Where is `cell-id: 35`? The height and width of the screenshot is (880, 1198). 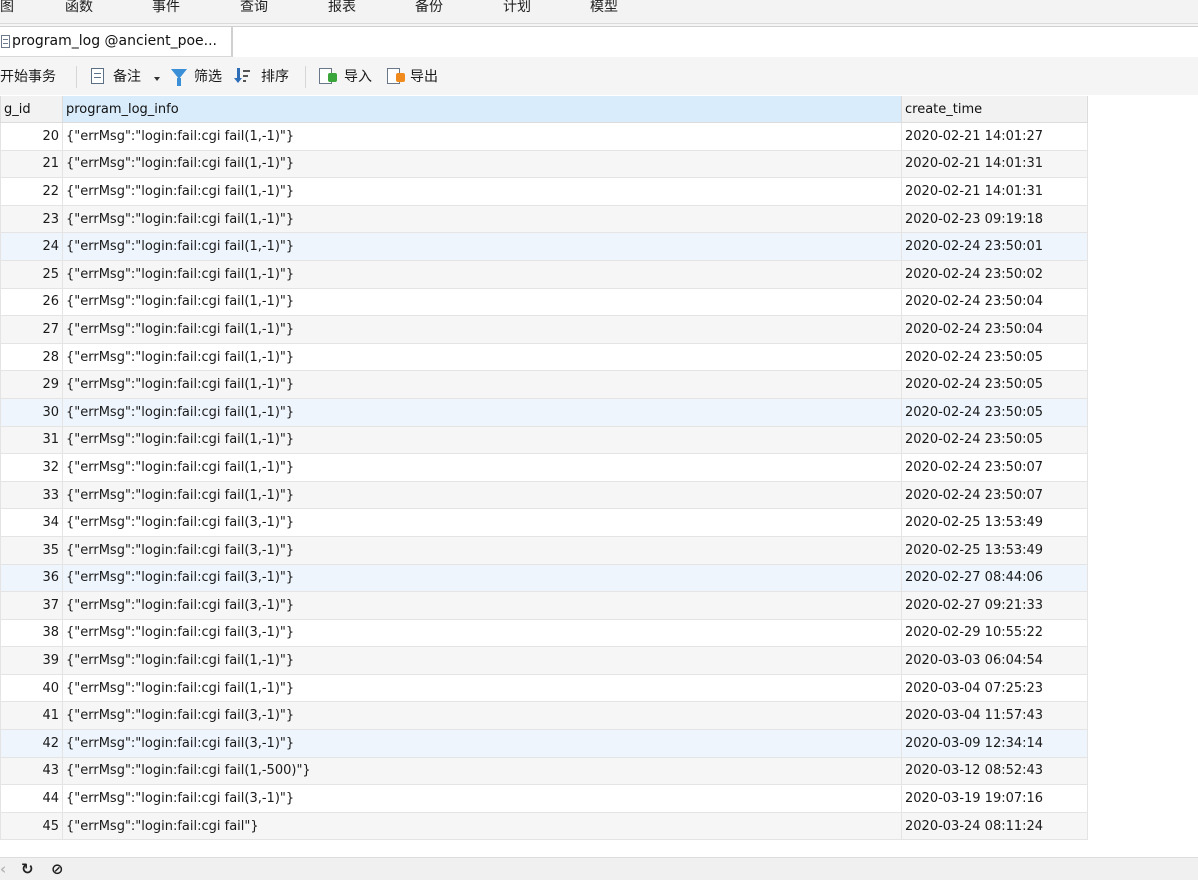 cell-id: 35 is located at coordinates (31, 550).